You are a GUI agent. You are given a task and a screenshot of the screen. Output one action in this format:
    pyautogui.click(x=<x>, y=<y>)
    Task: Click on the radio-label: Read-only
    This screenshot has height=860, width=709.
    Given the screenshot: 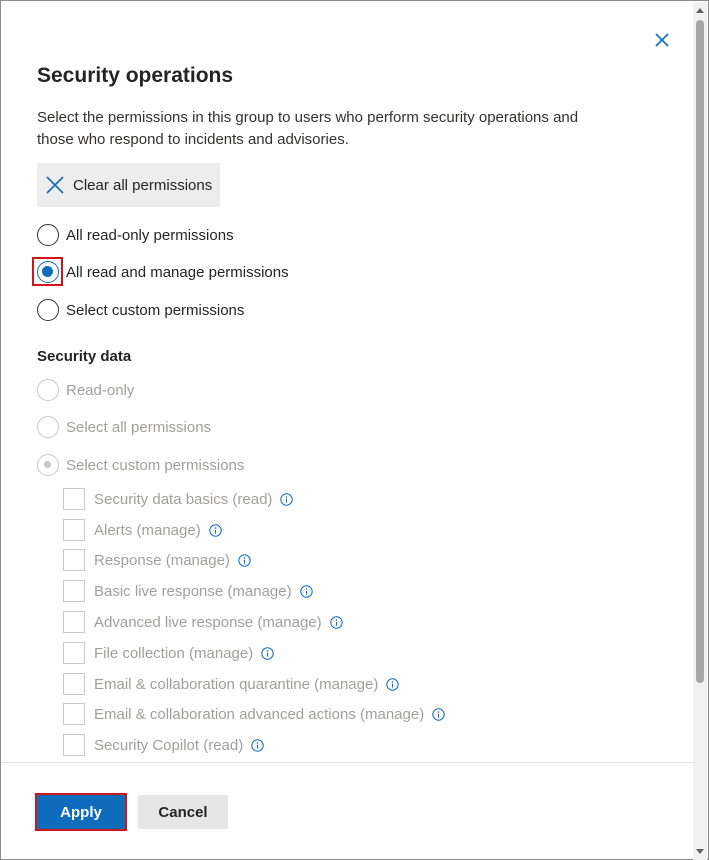 What is the action you would take?
    pyautogui.click(x=100, y=390)
    